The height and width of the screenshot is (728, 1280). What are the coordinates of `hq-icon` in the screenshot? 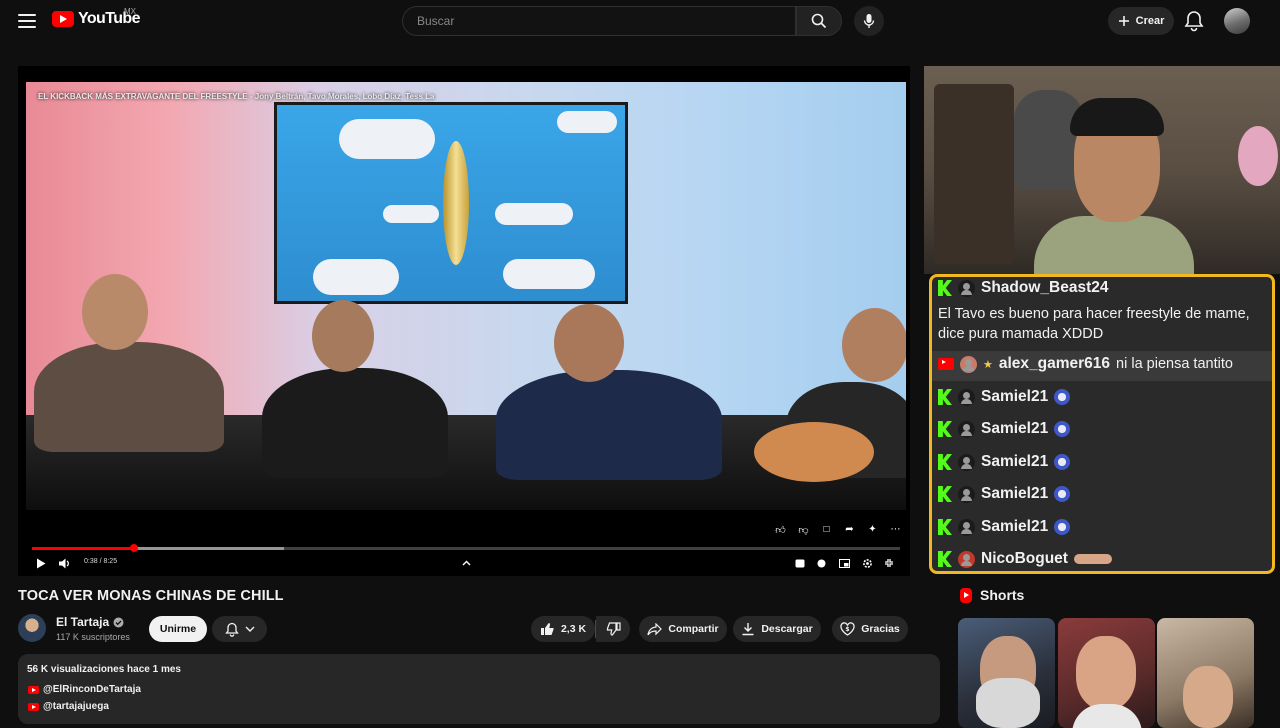 It's located at (800, 563).